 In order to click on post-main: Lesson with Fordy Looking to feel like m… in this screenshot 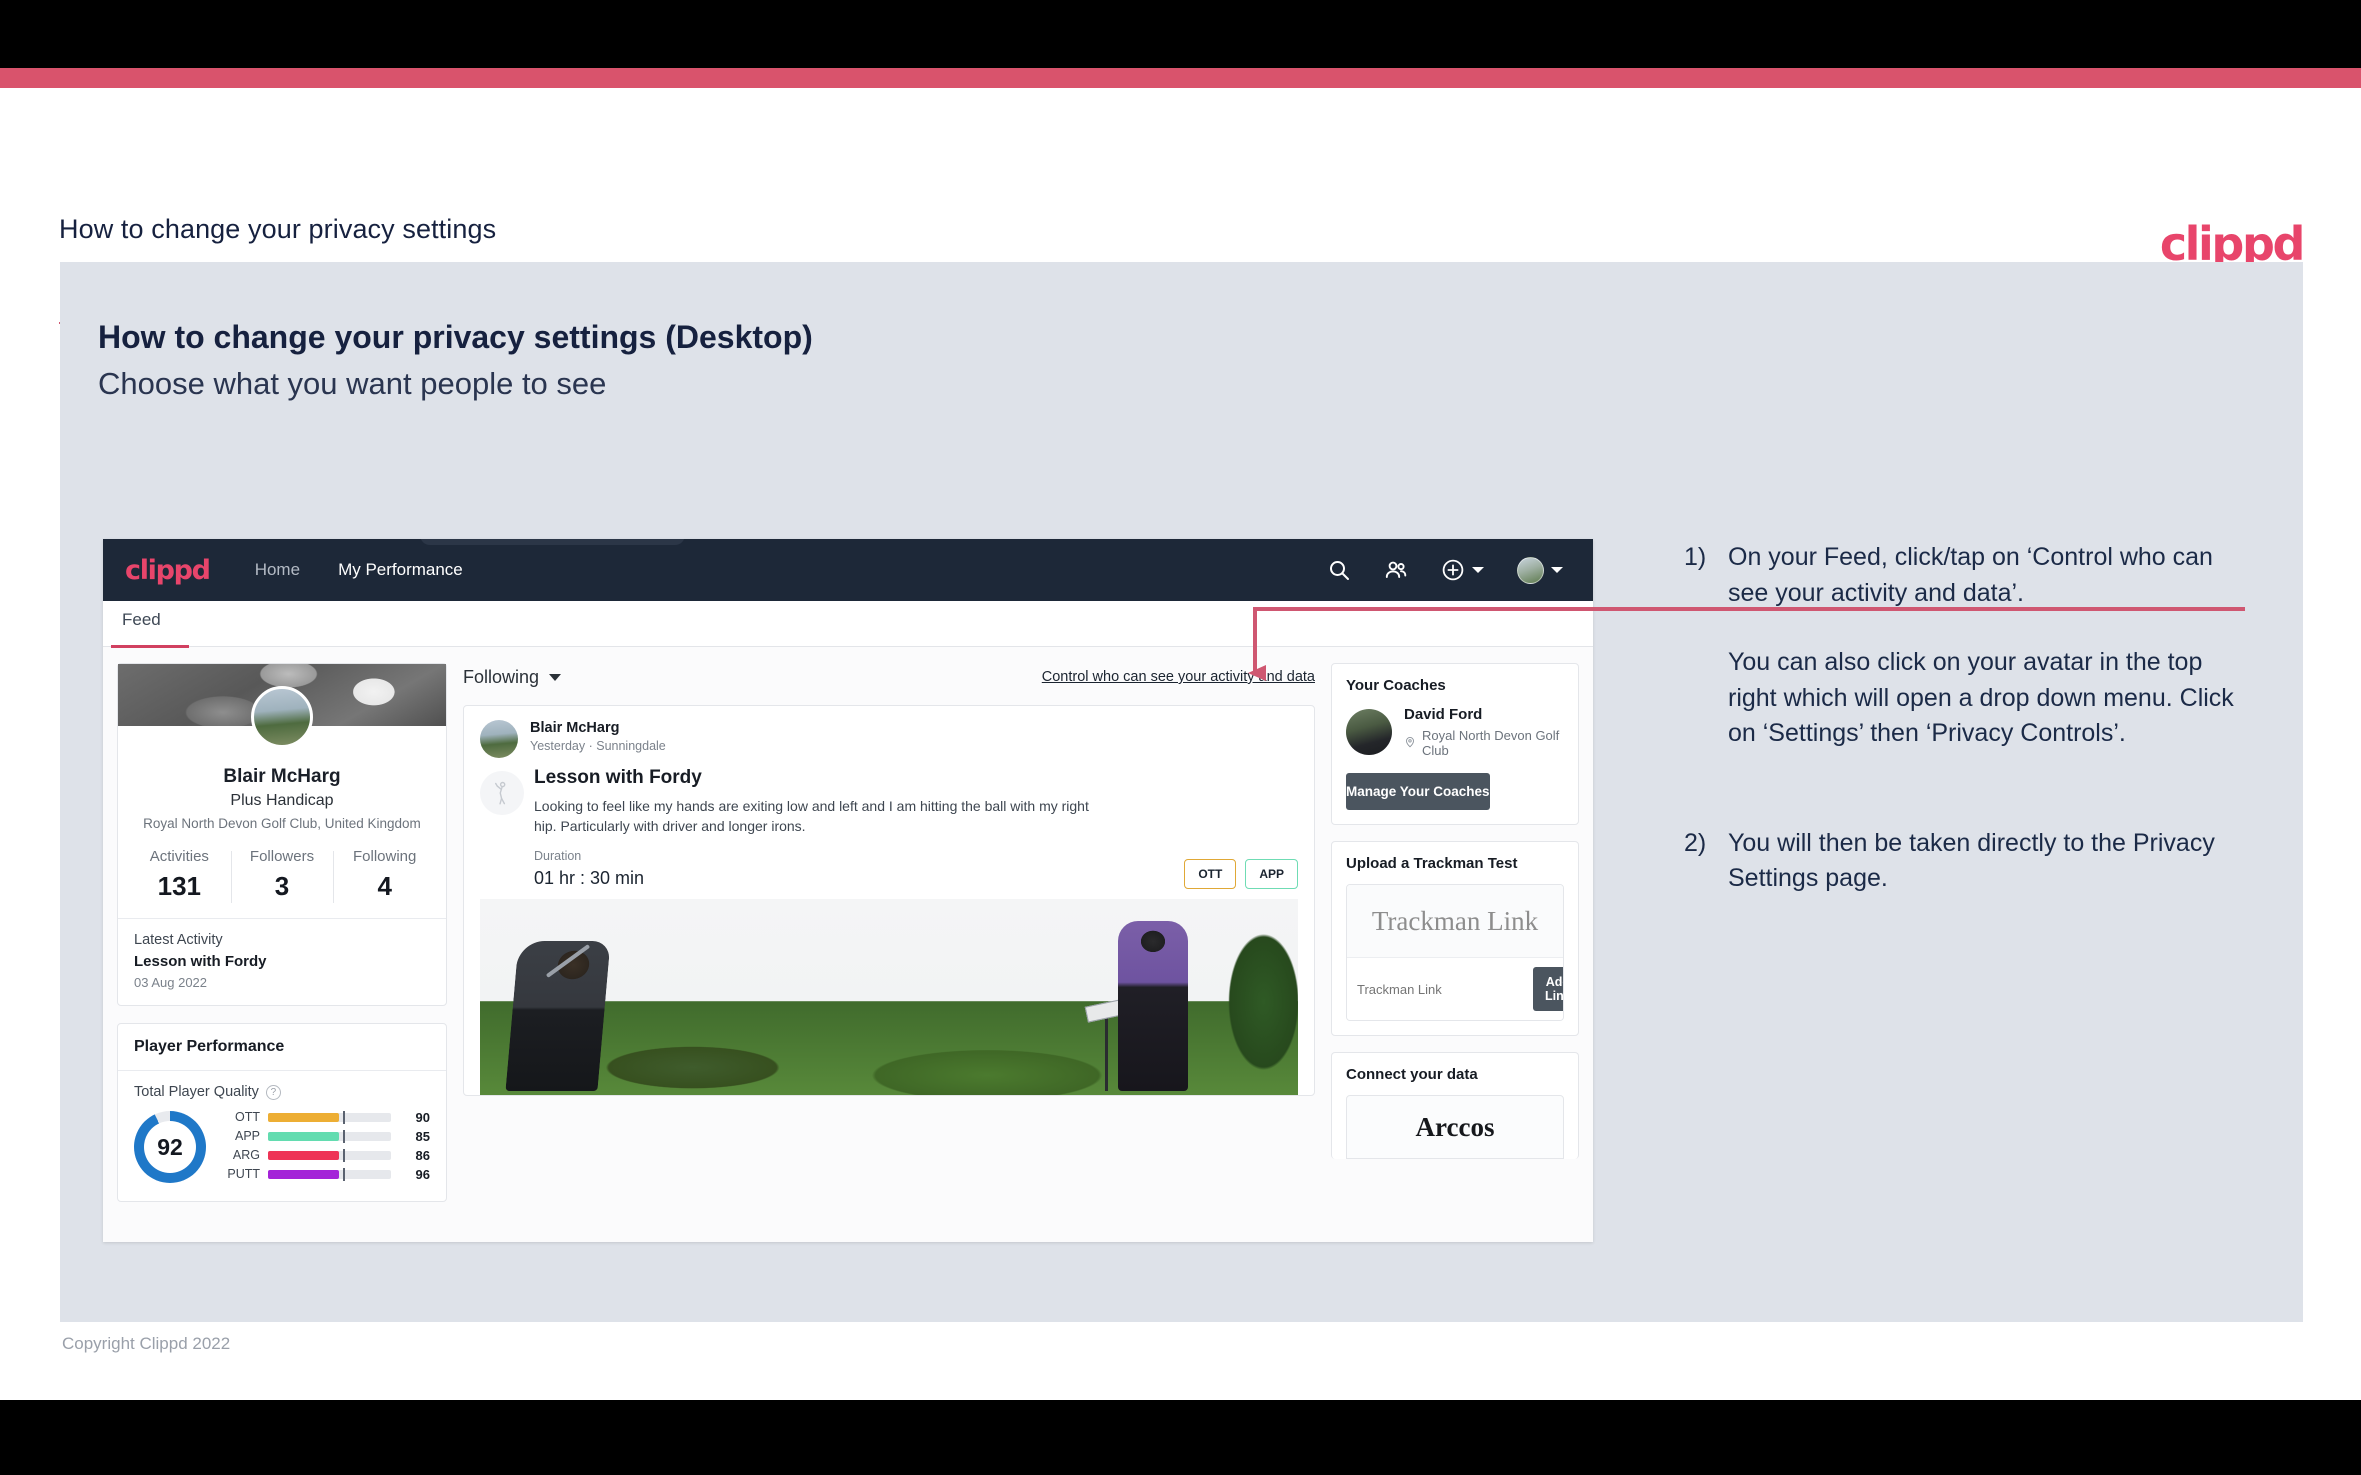, I will do `click(889, 797)`.